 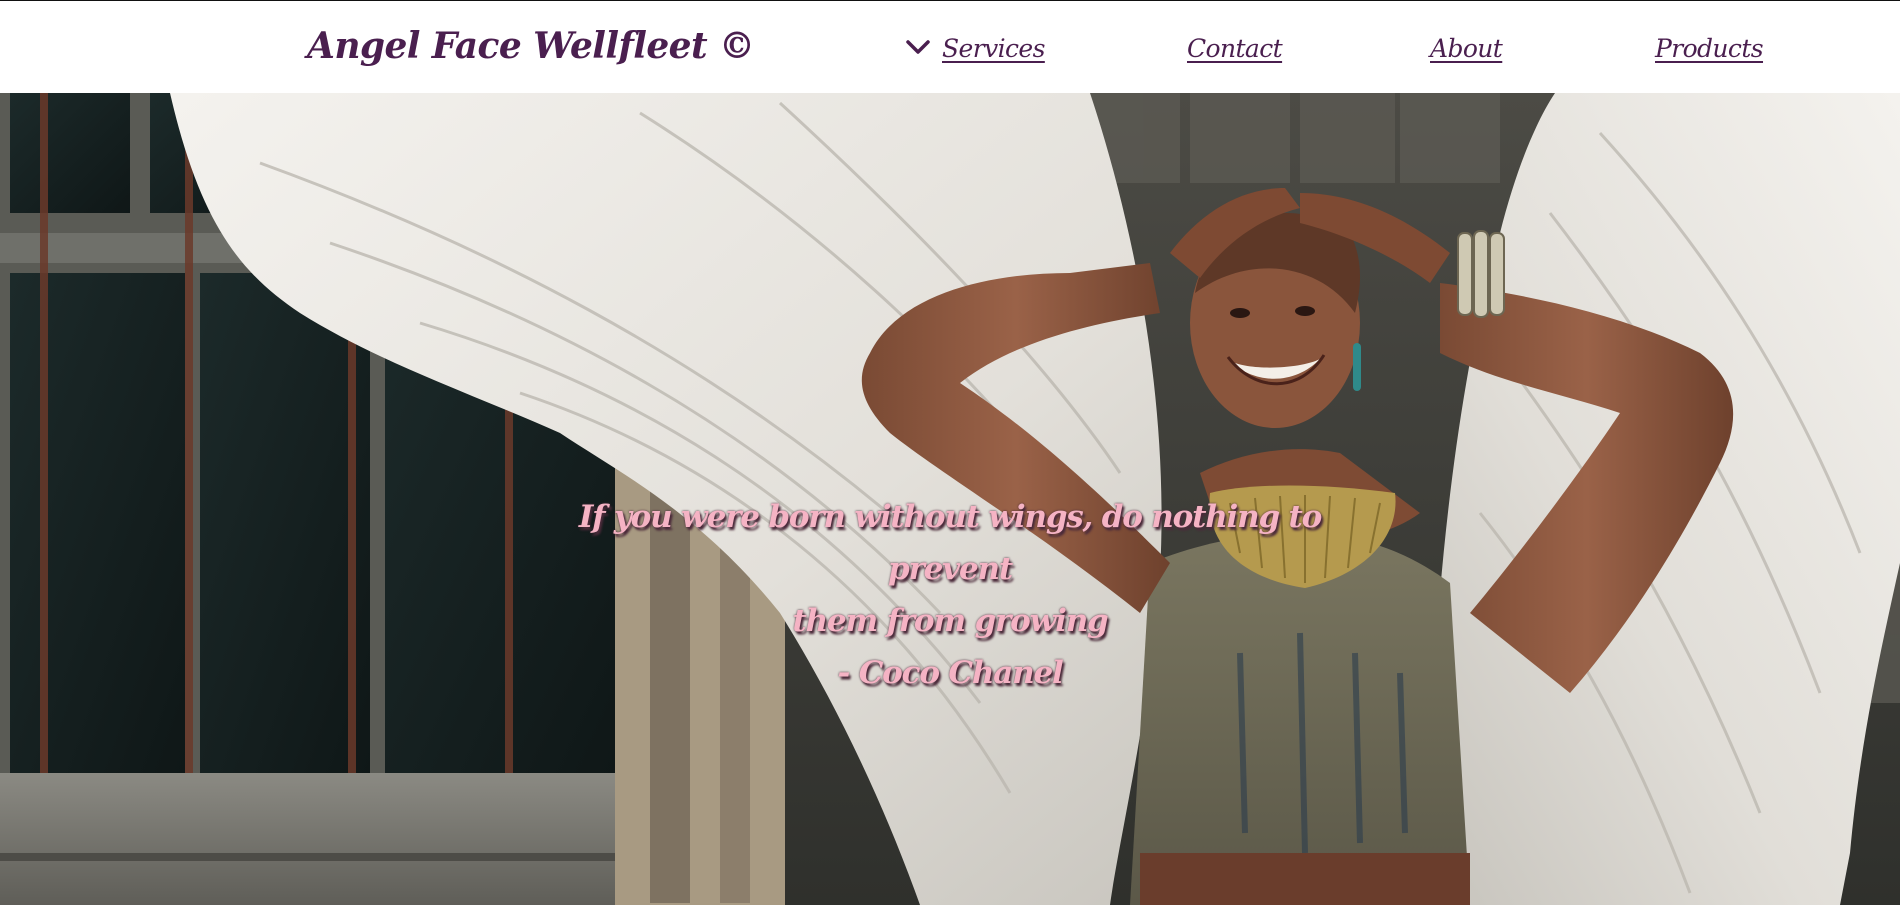 What do you see at coordinates (918, 47) in the screenshot?
I see `chevron-down-icon` at bounding box center [918, 47].